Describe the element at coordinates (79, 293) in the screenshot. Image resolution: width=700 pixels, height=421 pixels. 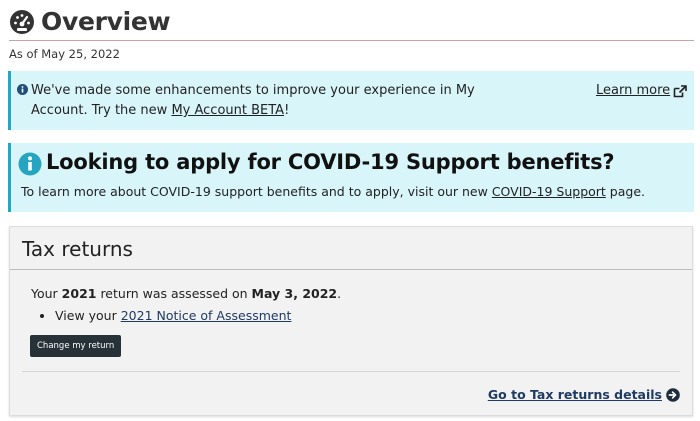
I see `return-year: 2021` at that location.